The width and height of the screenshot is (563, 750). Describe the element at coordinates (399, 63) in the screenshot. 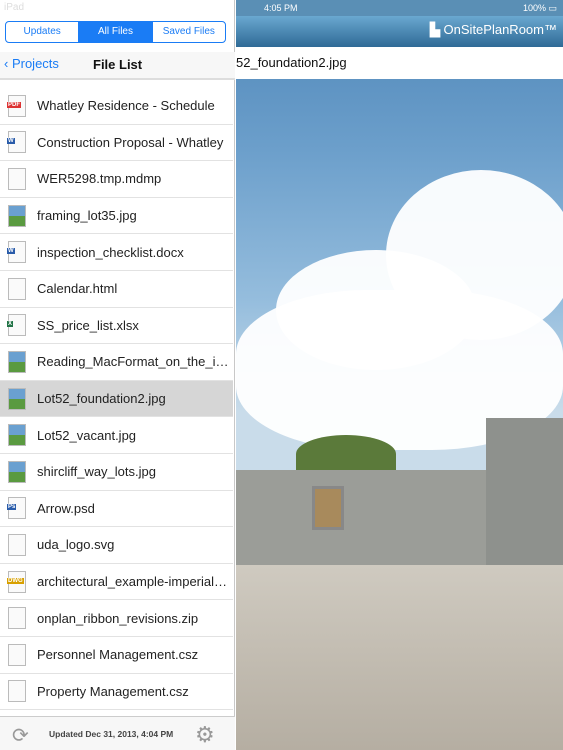

I see `viewer-filename: 52_foundation2.jpg` at that location.